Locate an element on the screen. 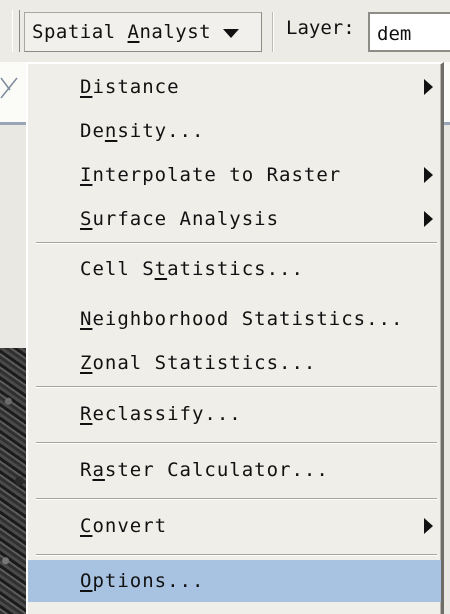 This screenshot has height=614, width=450. layer-label: Layer: is located at coordinates (320, 28).